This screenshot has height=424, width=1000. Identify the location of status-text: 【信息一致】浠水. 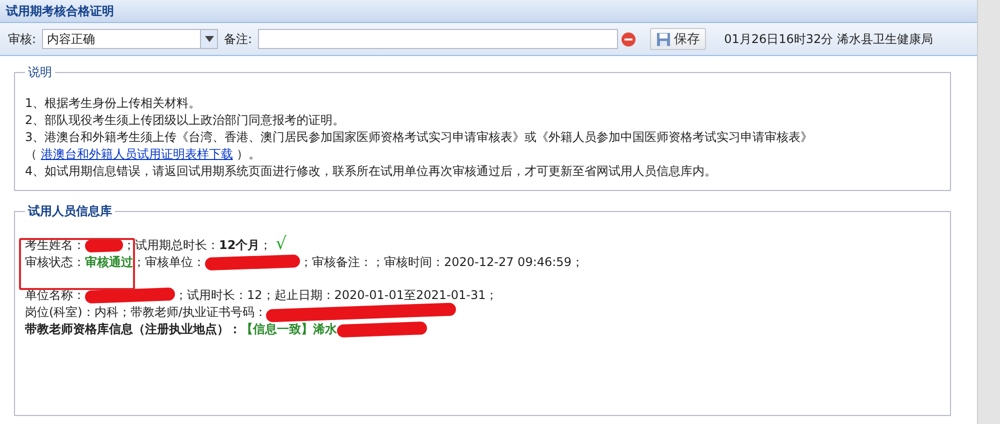
(289, 329).